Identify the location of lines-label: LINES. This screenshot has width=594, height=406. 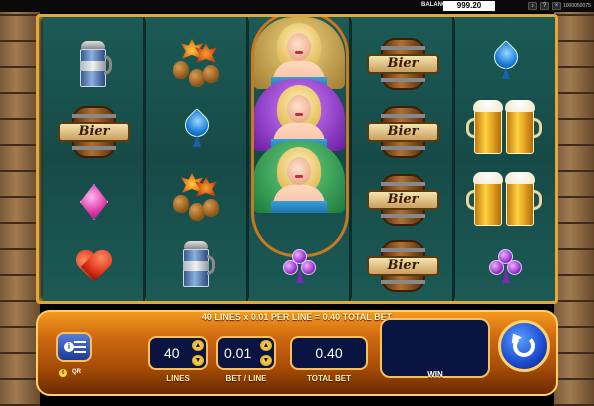
(178, 378).